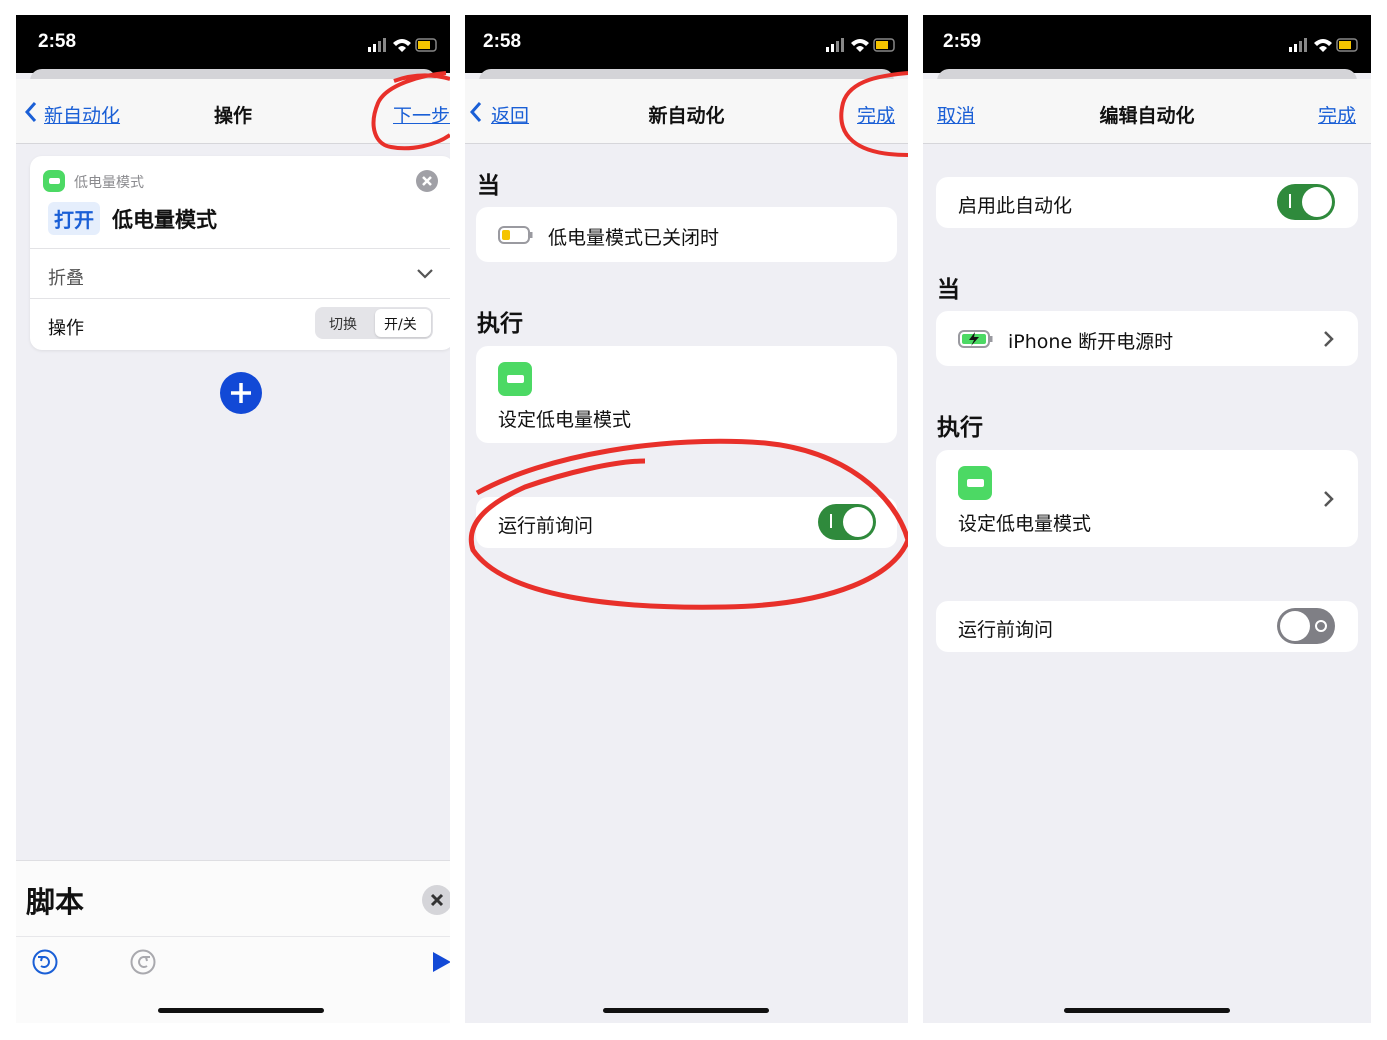  Describe the element at coordinates (241, 393) in the screenshot. I see `add-action-icon` at that location.